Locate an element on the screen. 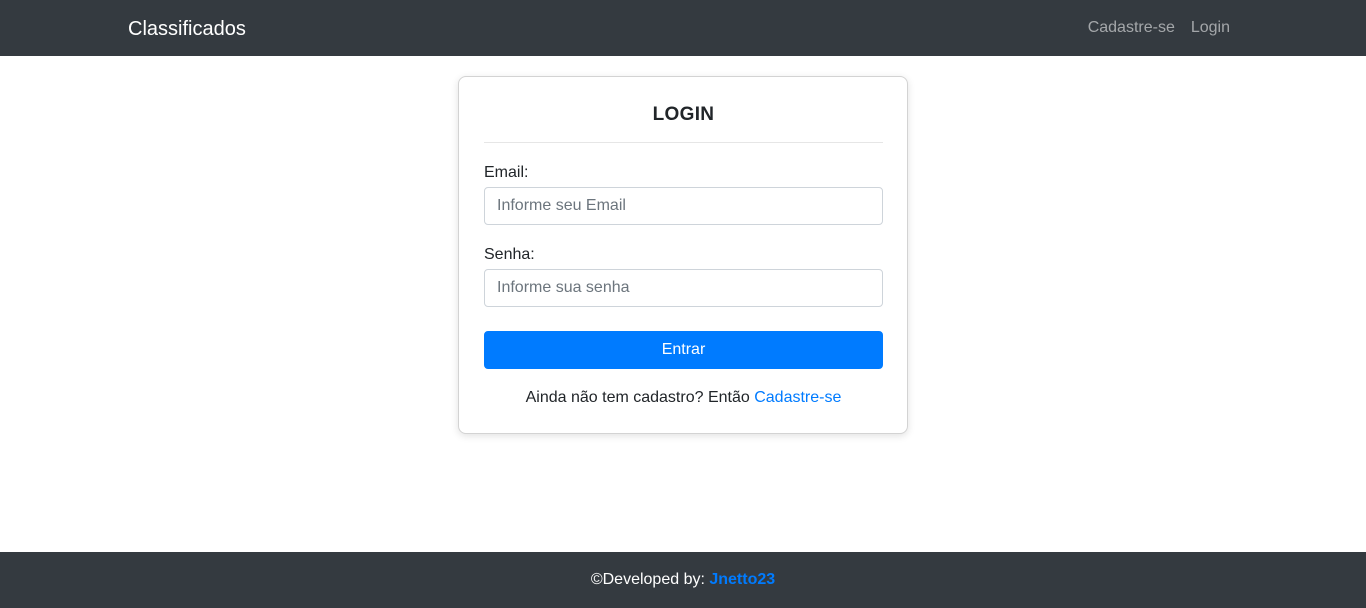 This screenshot has height=608, width=1366. email-field is located at coordinates (683, 206).